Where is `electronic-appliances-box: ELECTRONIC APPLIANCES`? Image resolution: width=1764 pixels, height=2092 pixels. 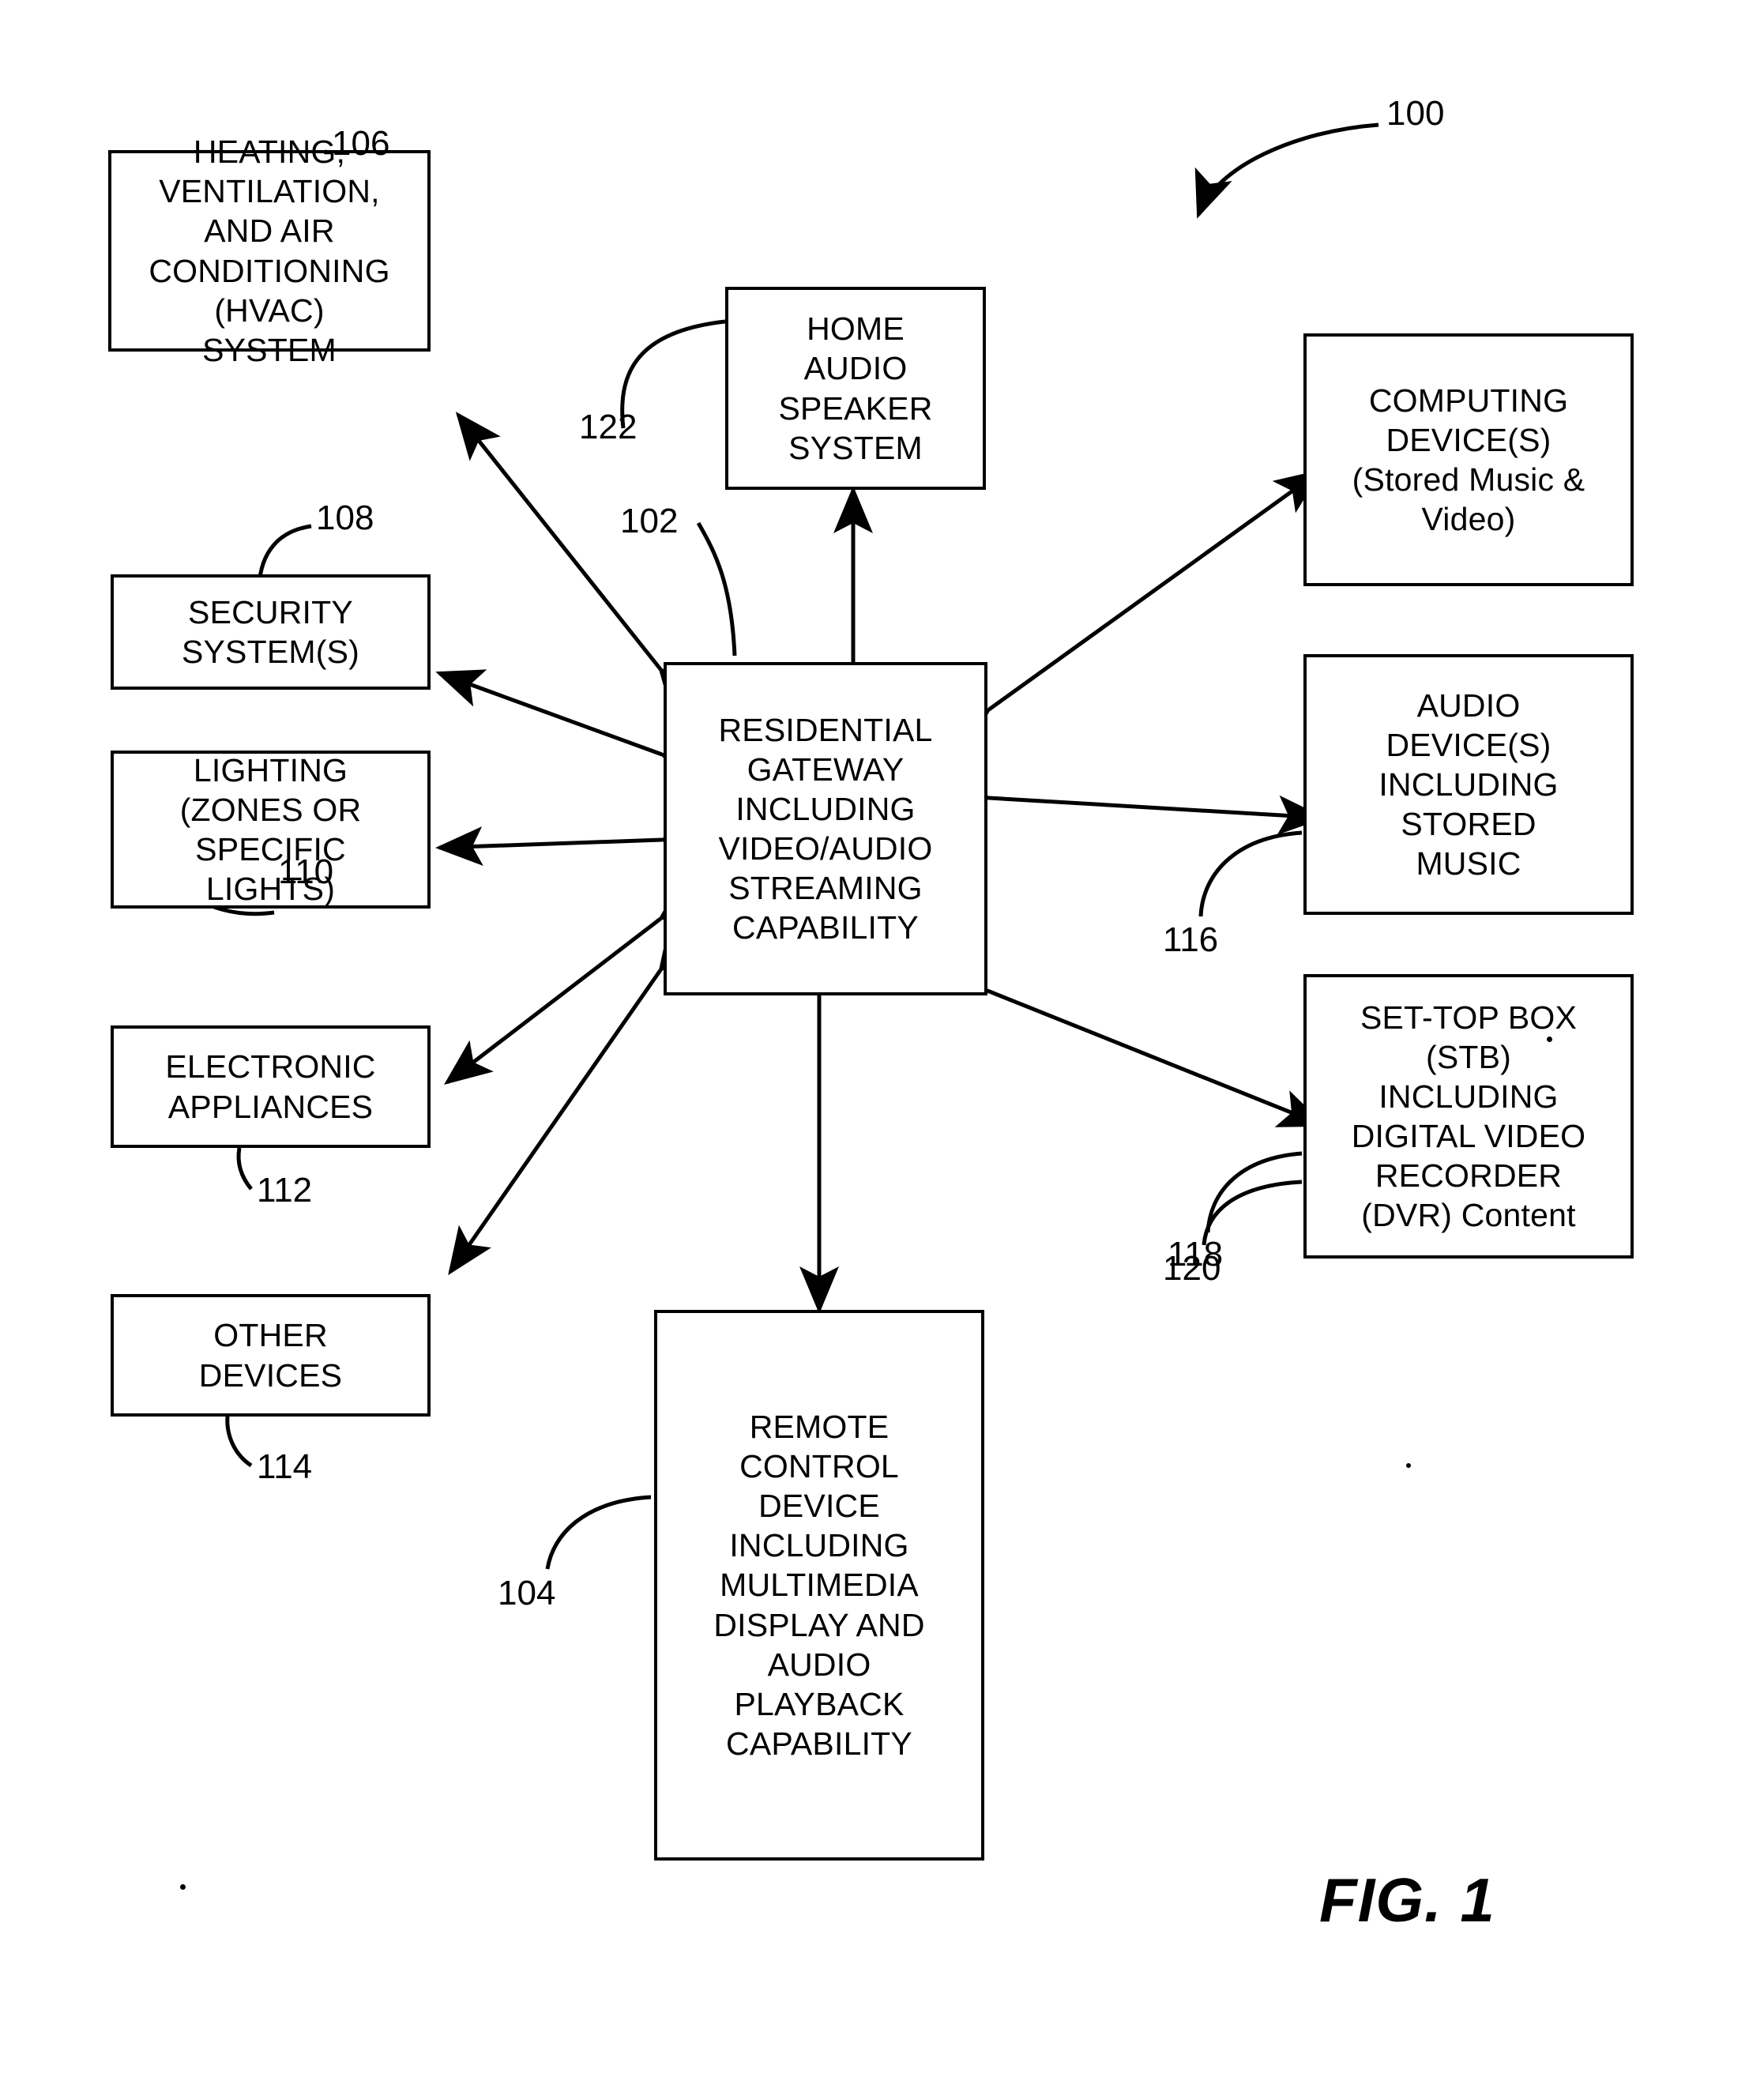
electronic-appliances-box: ELECTRONIC APPLIANCES is located at coordinates (271, 1087).